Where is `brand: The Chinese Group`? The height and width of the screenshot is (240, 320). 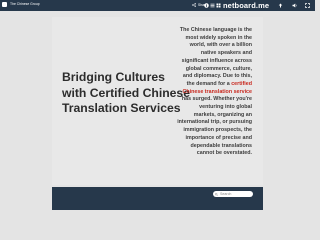
brand: The Chinese Group is located at coordinates (21, 4).